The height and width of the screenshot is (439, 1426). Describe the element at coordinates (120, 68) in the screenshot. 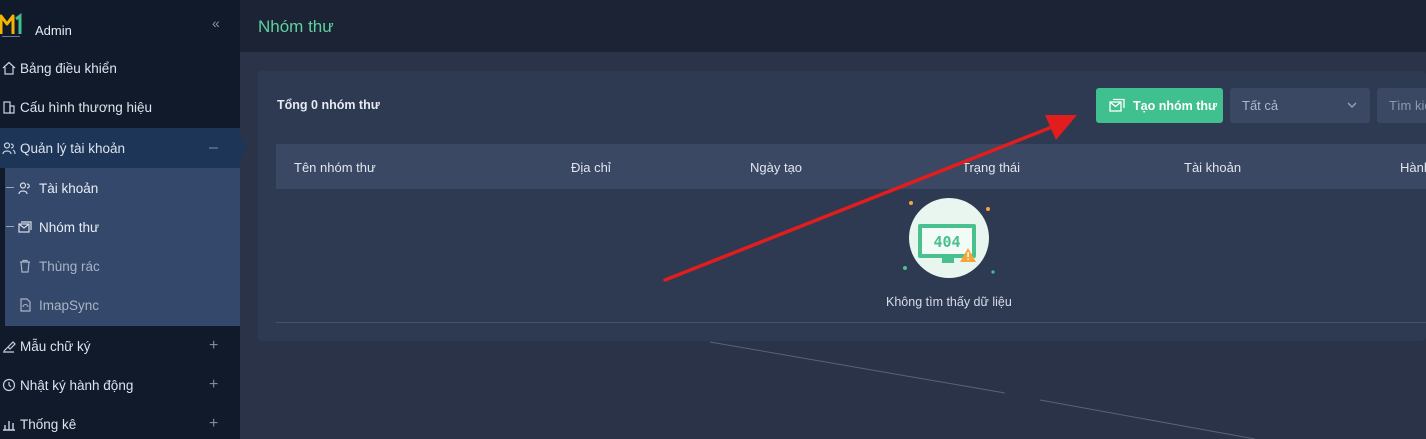

I see `sidebar-item-dashboard: Bảng điều khiển` at that location.